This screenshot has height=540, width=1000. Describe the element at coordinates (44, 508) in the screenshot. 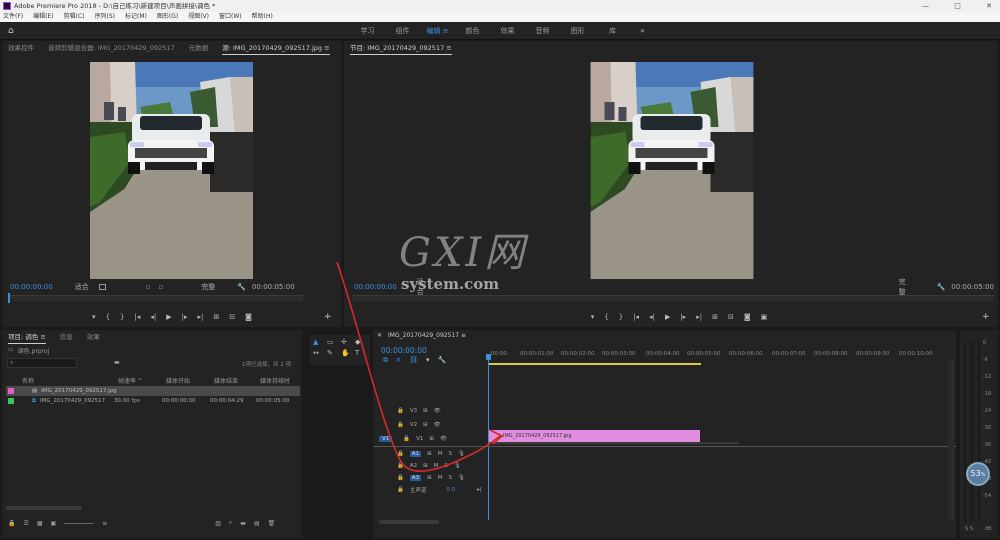

I see `horizontal-scrollbar` at that location.